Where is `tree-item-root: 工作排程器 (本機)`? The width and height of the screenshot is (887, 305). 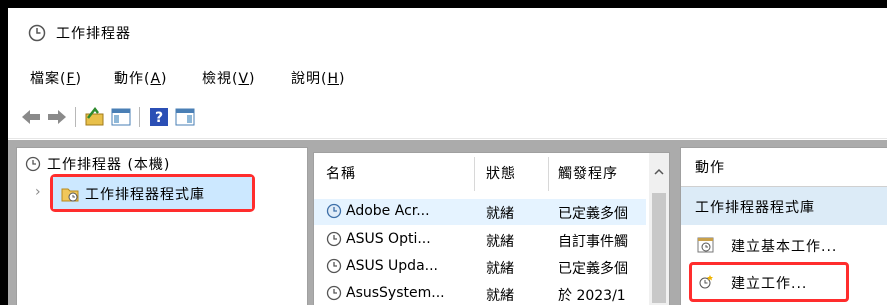
tree-item-root: 工作排程器 (本機) is located at coordinates (97, 164).